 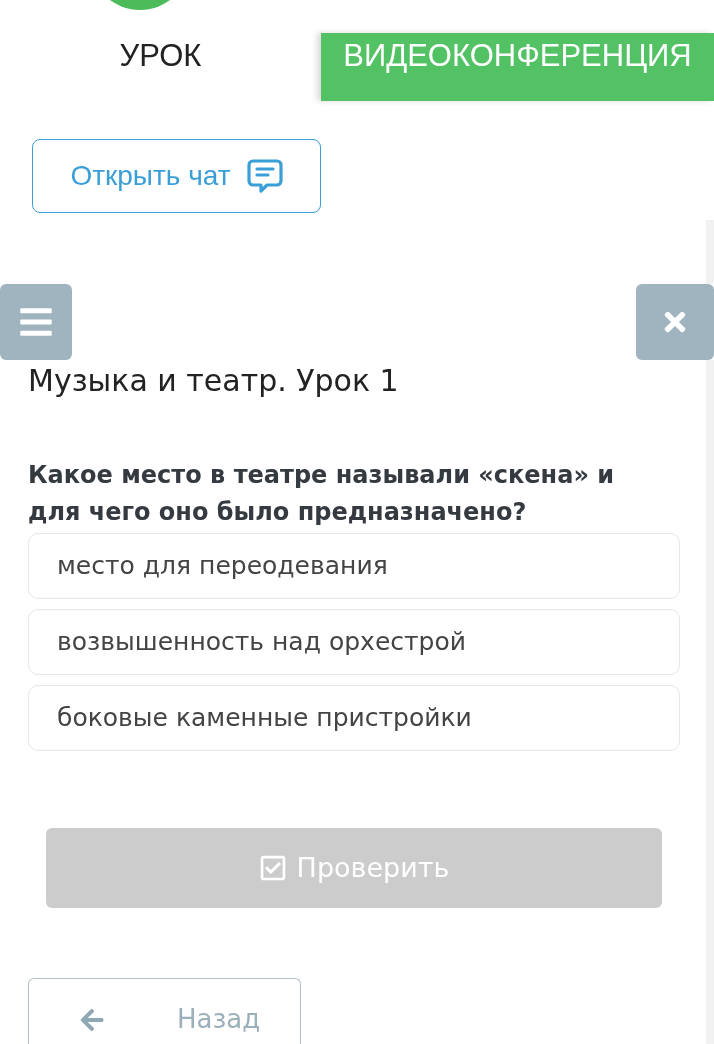 What do you see at coordinates (92, 1019) in the screenshot?
I see `arrow-left-icon` at bounding box center [92, 1019].